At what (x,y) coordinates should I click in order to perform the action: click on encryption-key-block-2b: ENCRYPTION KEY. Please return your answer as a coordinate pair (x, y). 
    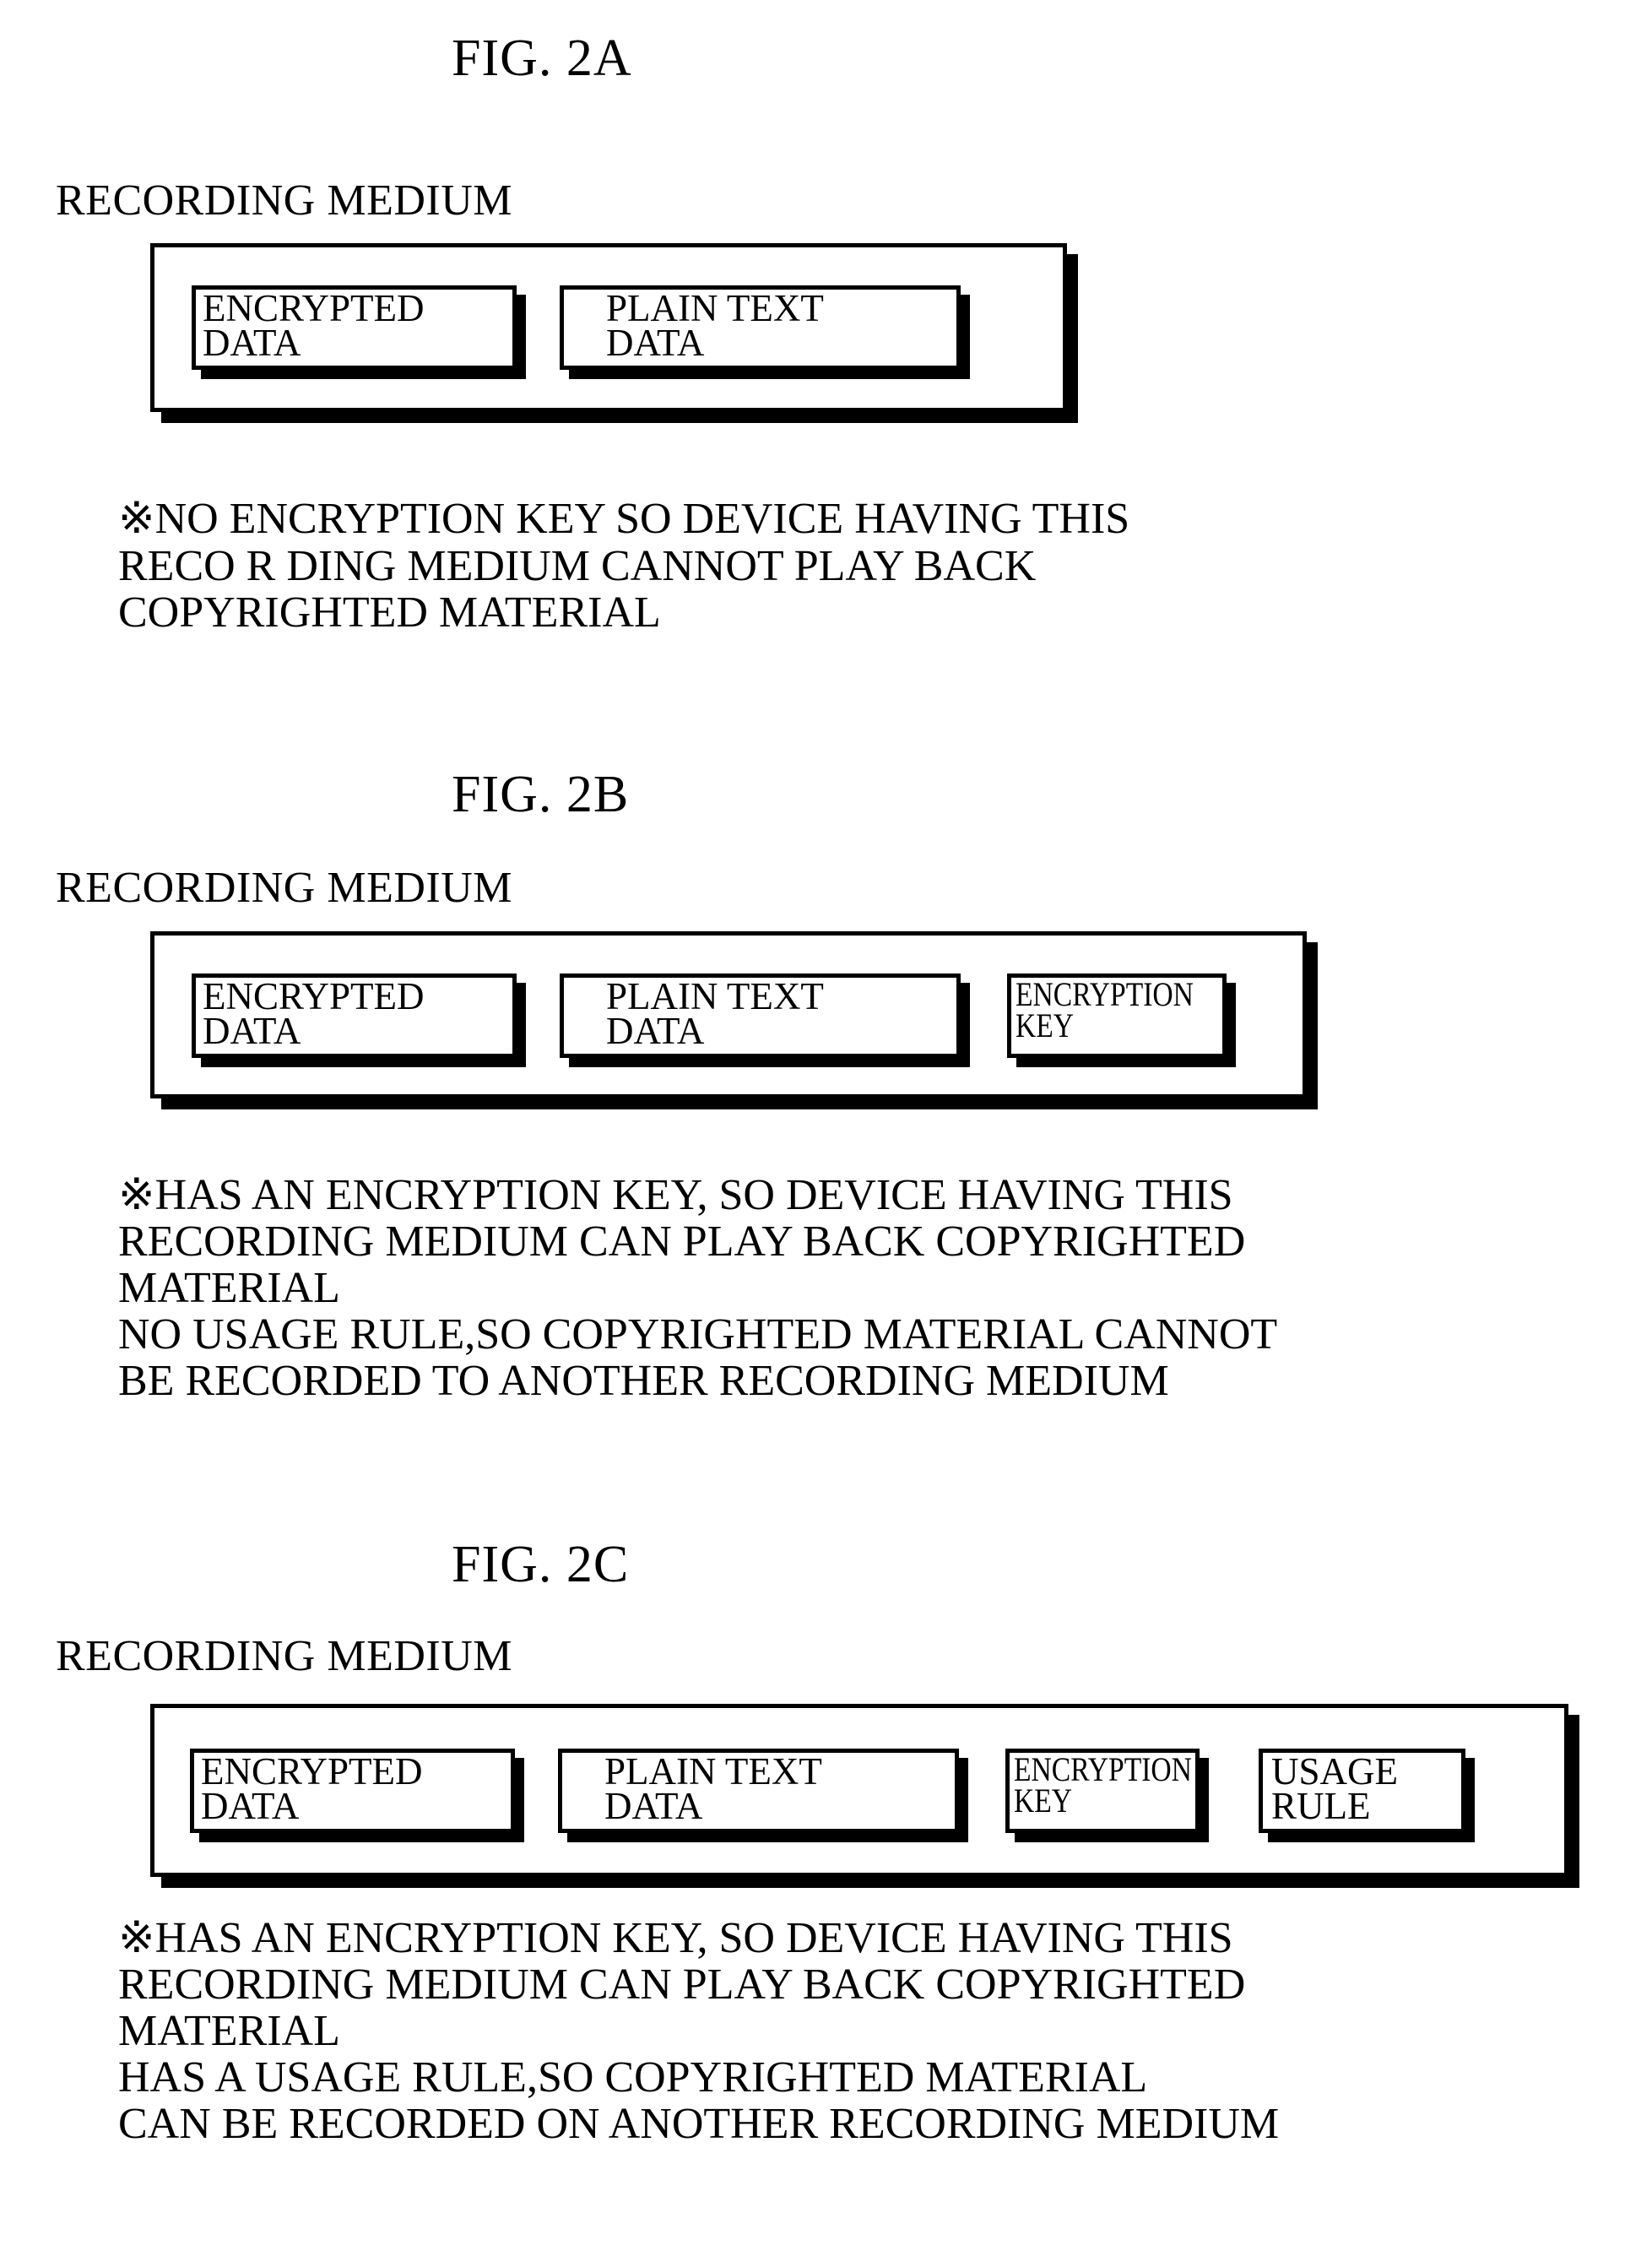
    Looking at the image, I should click on (1117, 1016).